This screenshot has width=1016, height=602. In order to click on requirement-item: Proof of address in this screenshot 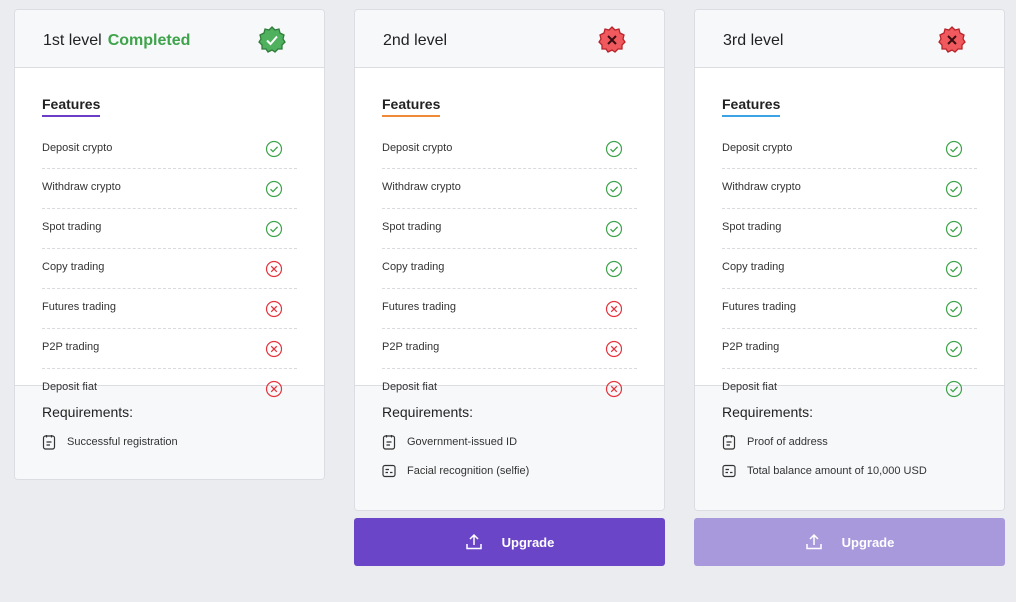, I will do `click(849, 448)`.